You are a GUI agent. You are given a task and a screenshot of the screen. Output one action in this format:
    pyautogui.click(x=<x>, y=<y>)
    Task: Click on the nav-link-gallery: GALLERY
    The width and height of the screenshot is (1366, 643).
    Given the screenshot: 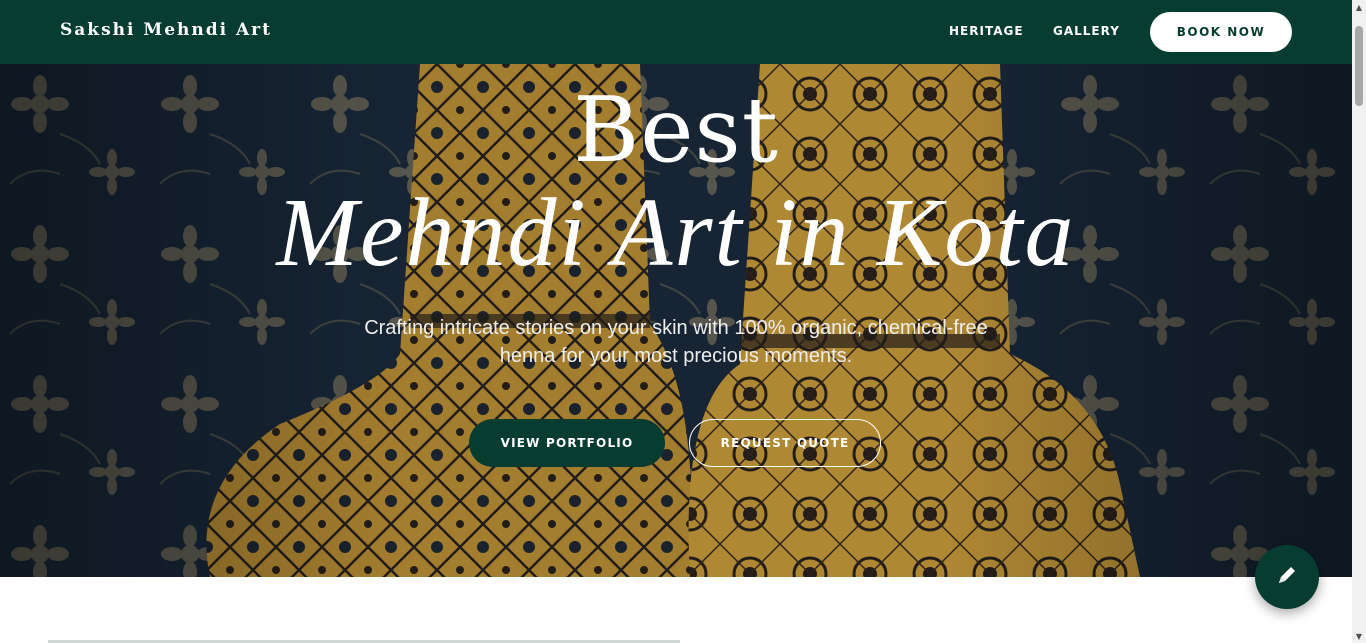 What is the action you would take?
    pyautogui.click(x=1086, y=31)
    